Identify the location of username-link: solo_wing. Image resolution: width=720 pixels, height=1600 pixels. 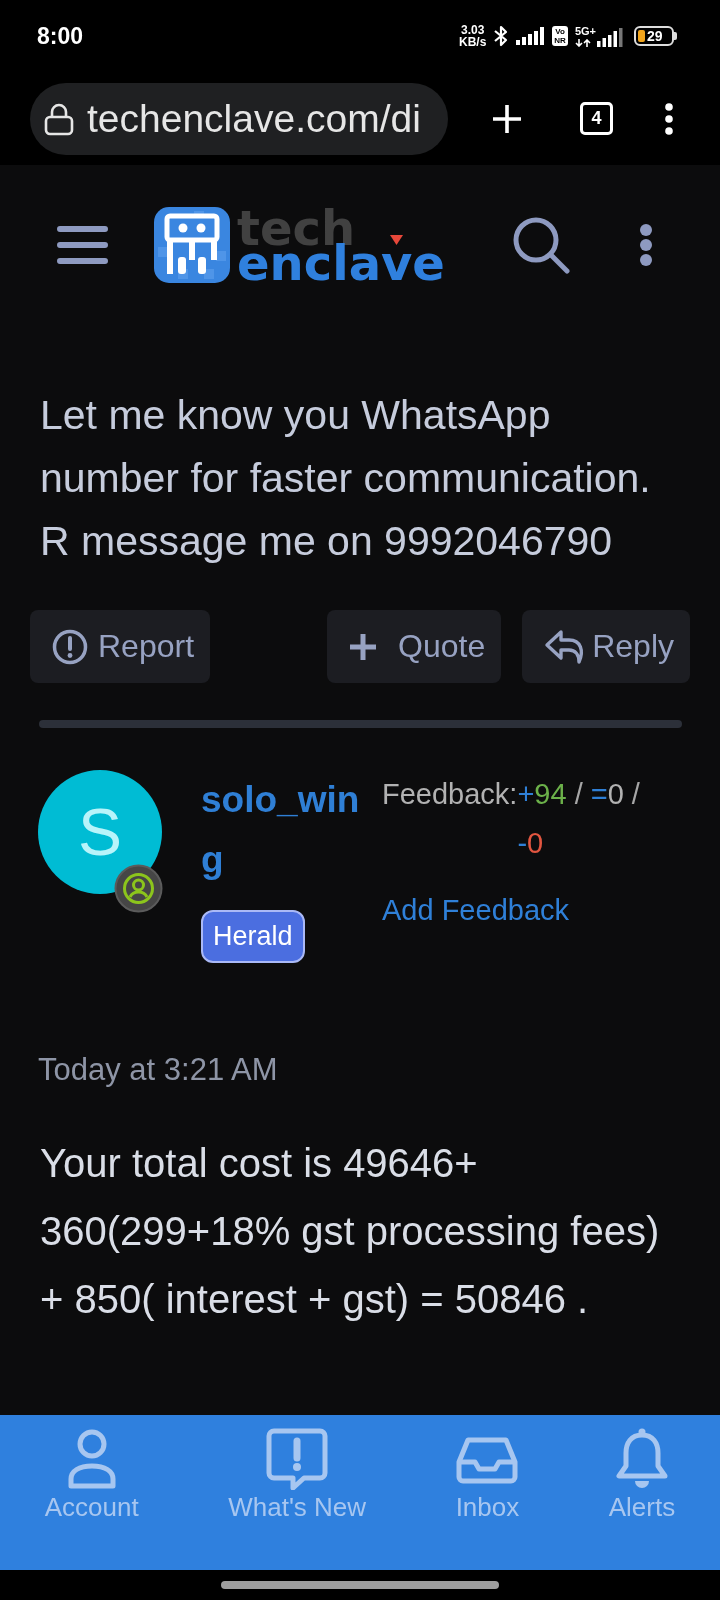
(283, 830).